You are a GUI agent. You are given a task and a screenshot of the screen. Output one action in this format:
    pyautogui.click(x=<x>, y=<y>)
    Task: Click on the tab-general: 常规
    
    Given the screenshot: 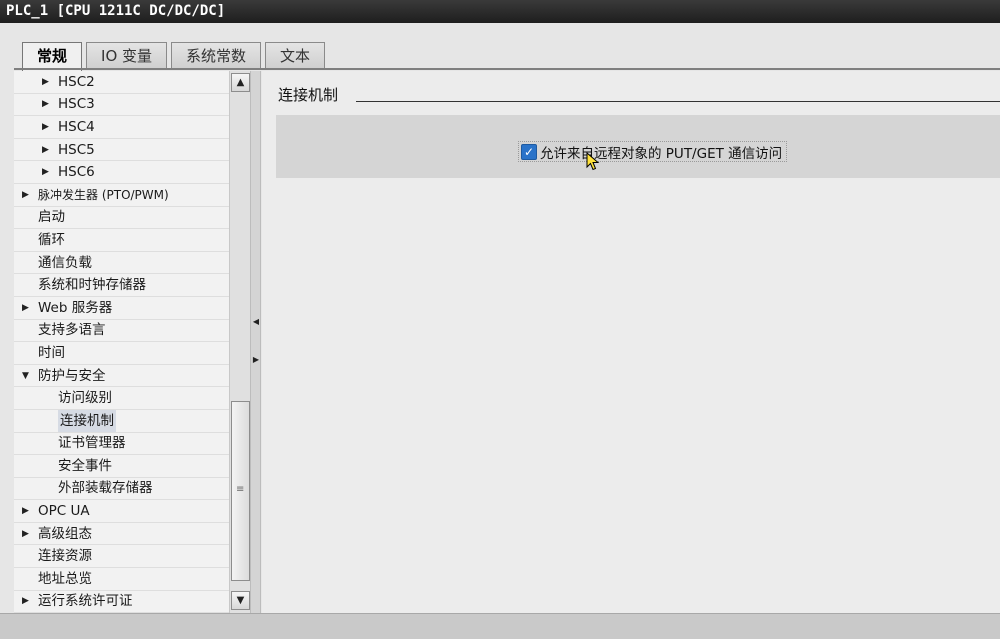 What is the action you would take?
    pyautogui.click(x=52, y=56)
    